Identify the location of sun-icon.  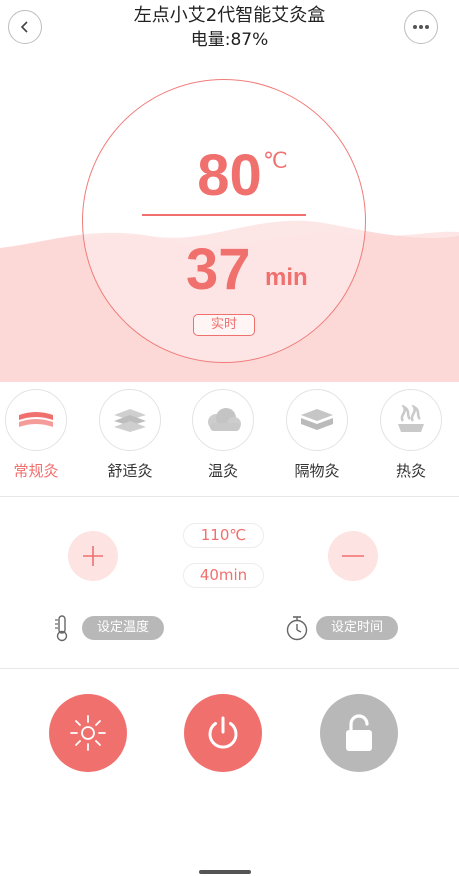
(88, 733).